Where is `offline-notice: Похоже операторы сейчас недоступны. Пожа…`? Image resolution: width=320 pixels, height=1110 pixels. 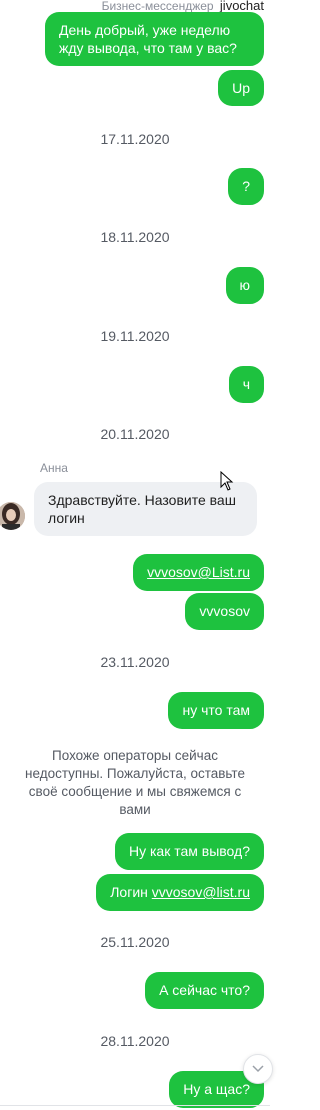
offline-notice: Похоже операторы сейчас недоступны. Пожа… is located at coordinates (135, 782).